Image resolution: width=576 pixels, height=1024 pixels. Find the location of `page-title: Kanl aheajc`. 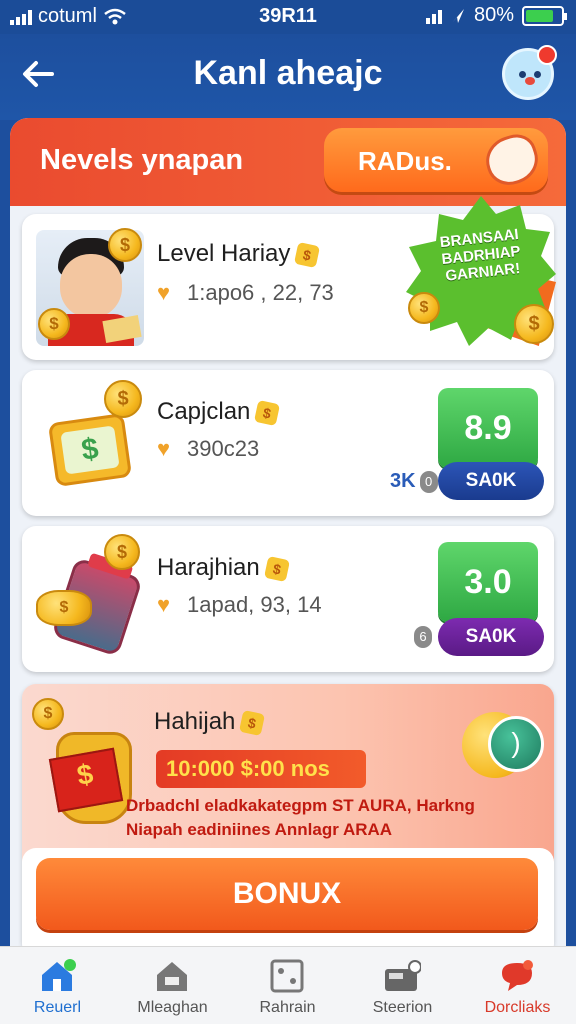

page-title: Kanl aheajc is located at coordinates (288, 73).